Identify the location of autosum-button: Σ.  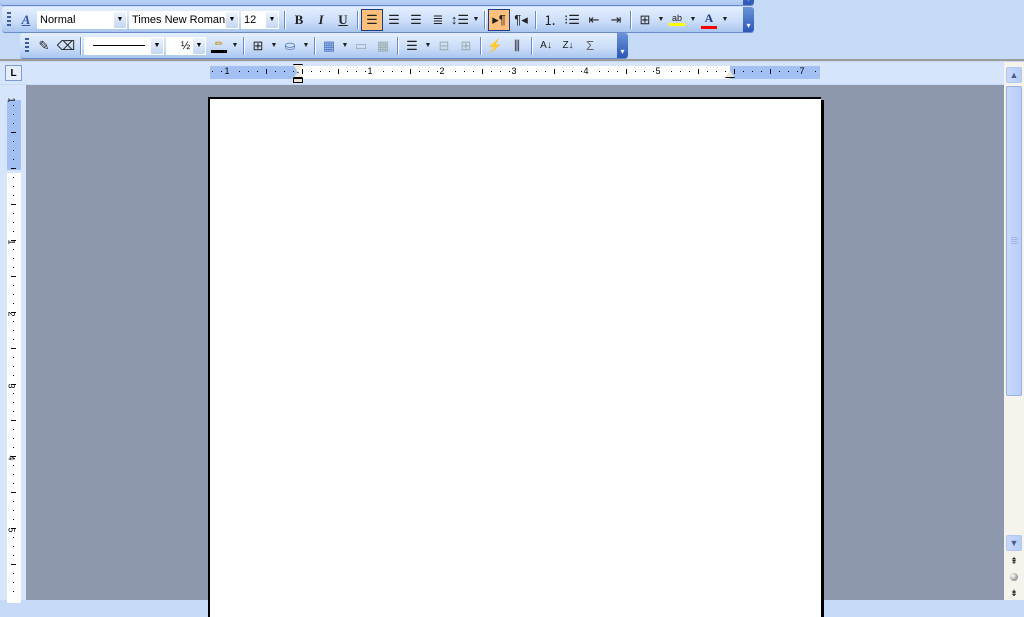
(590, 46).